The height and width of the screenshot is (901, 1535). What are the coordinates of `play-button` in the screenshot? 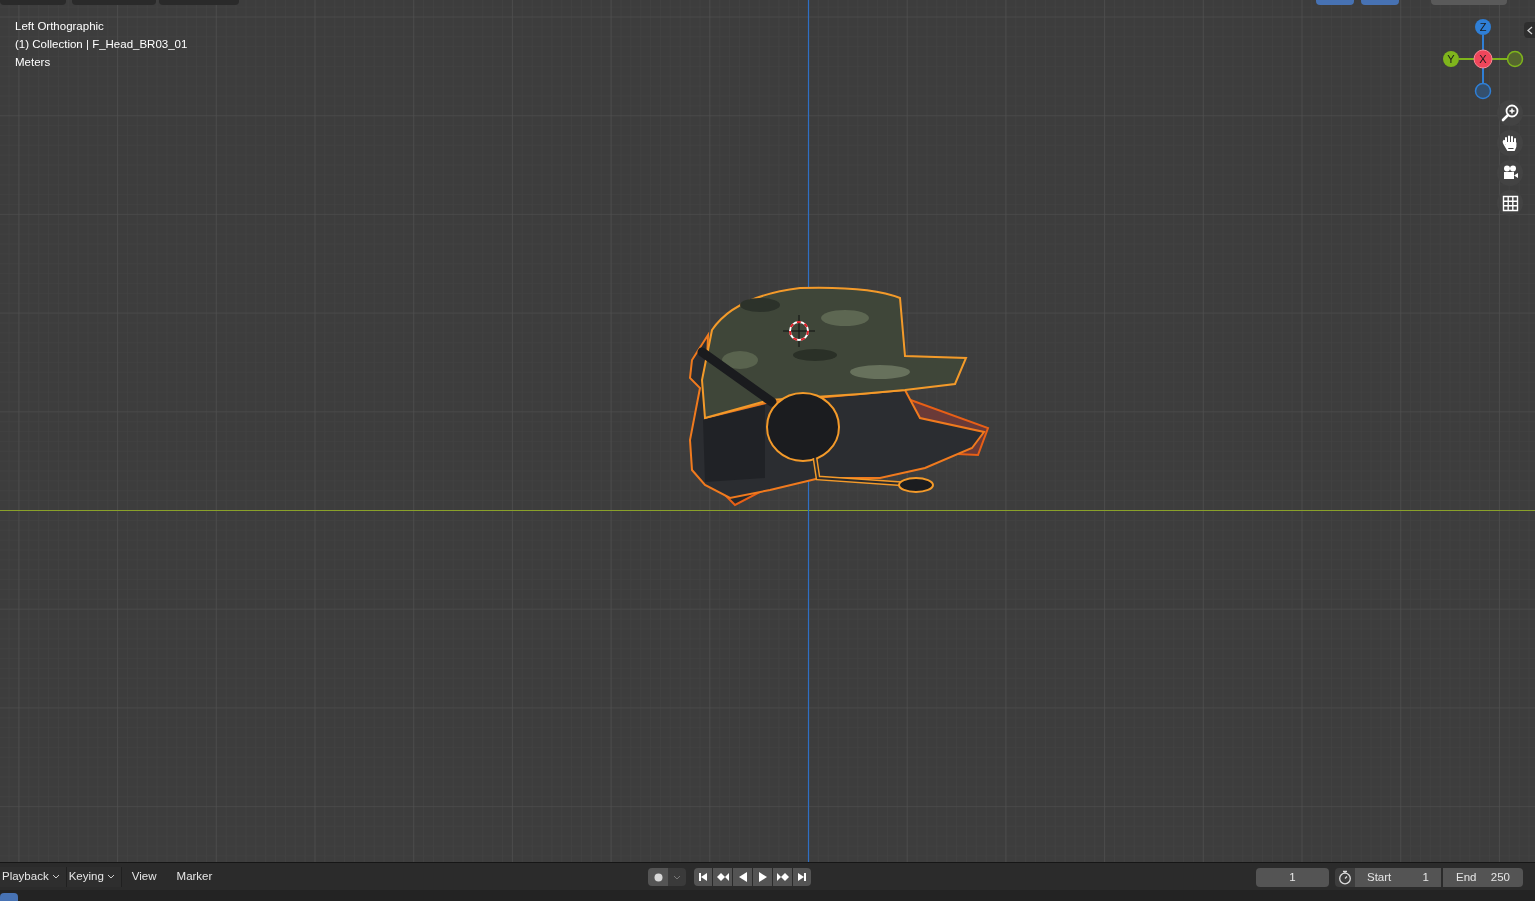 It's located at (762, 877).